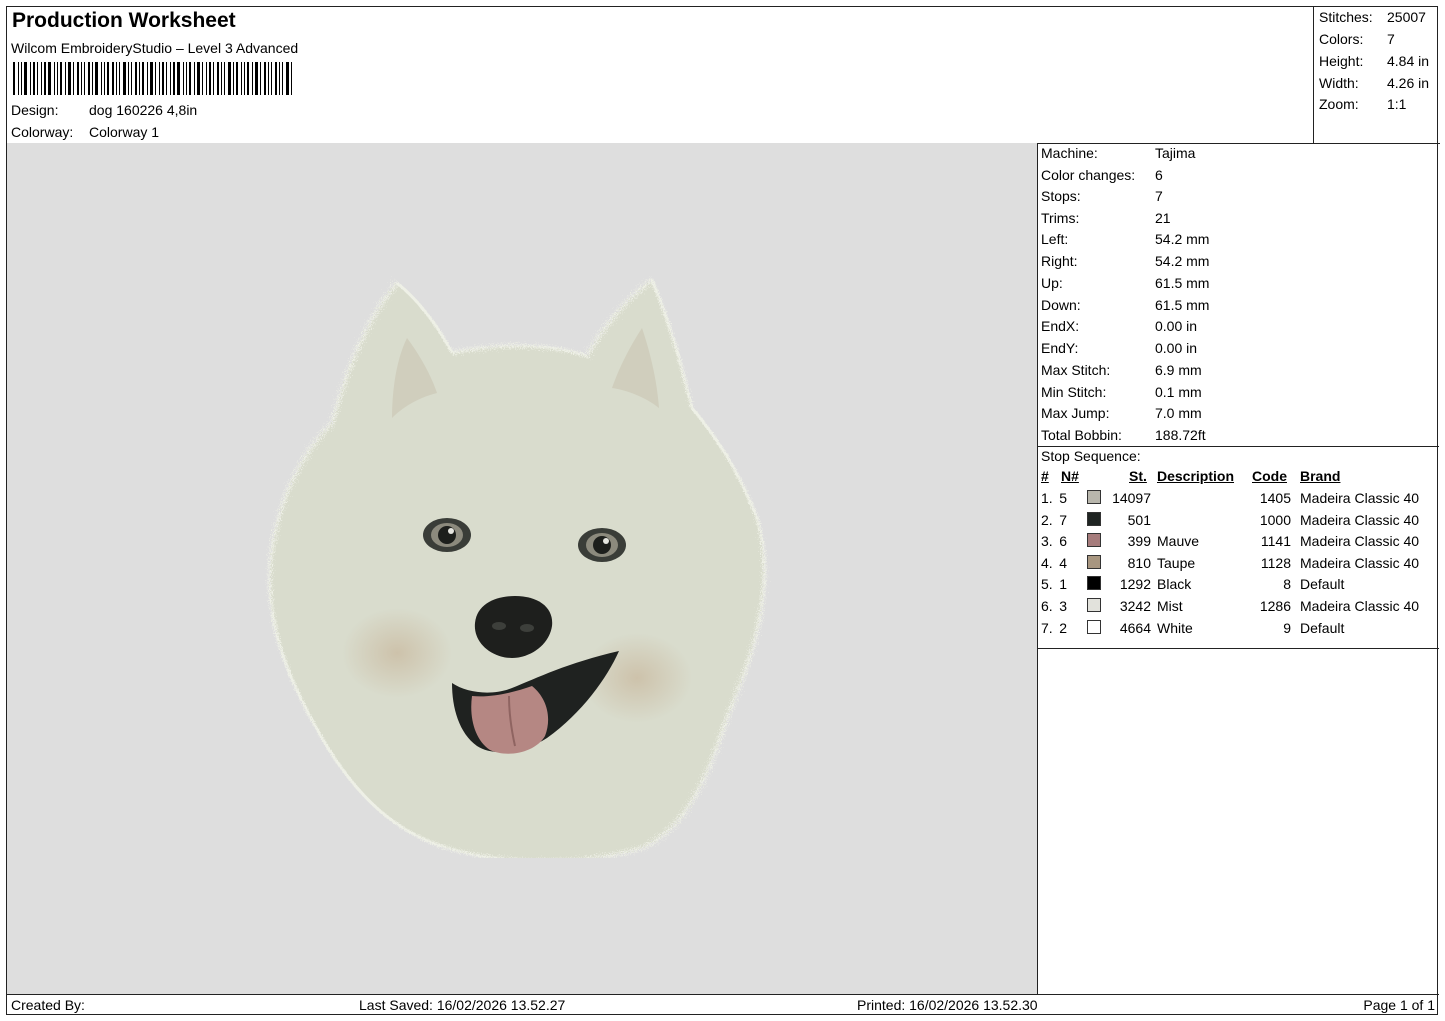  Describe the element at coordinates (1275, 519) in the screenshot. I see `cell-code: 1000` at that location.